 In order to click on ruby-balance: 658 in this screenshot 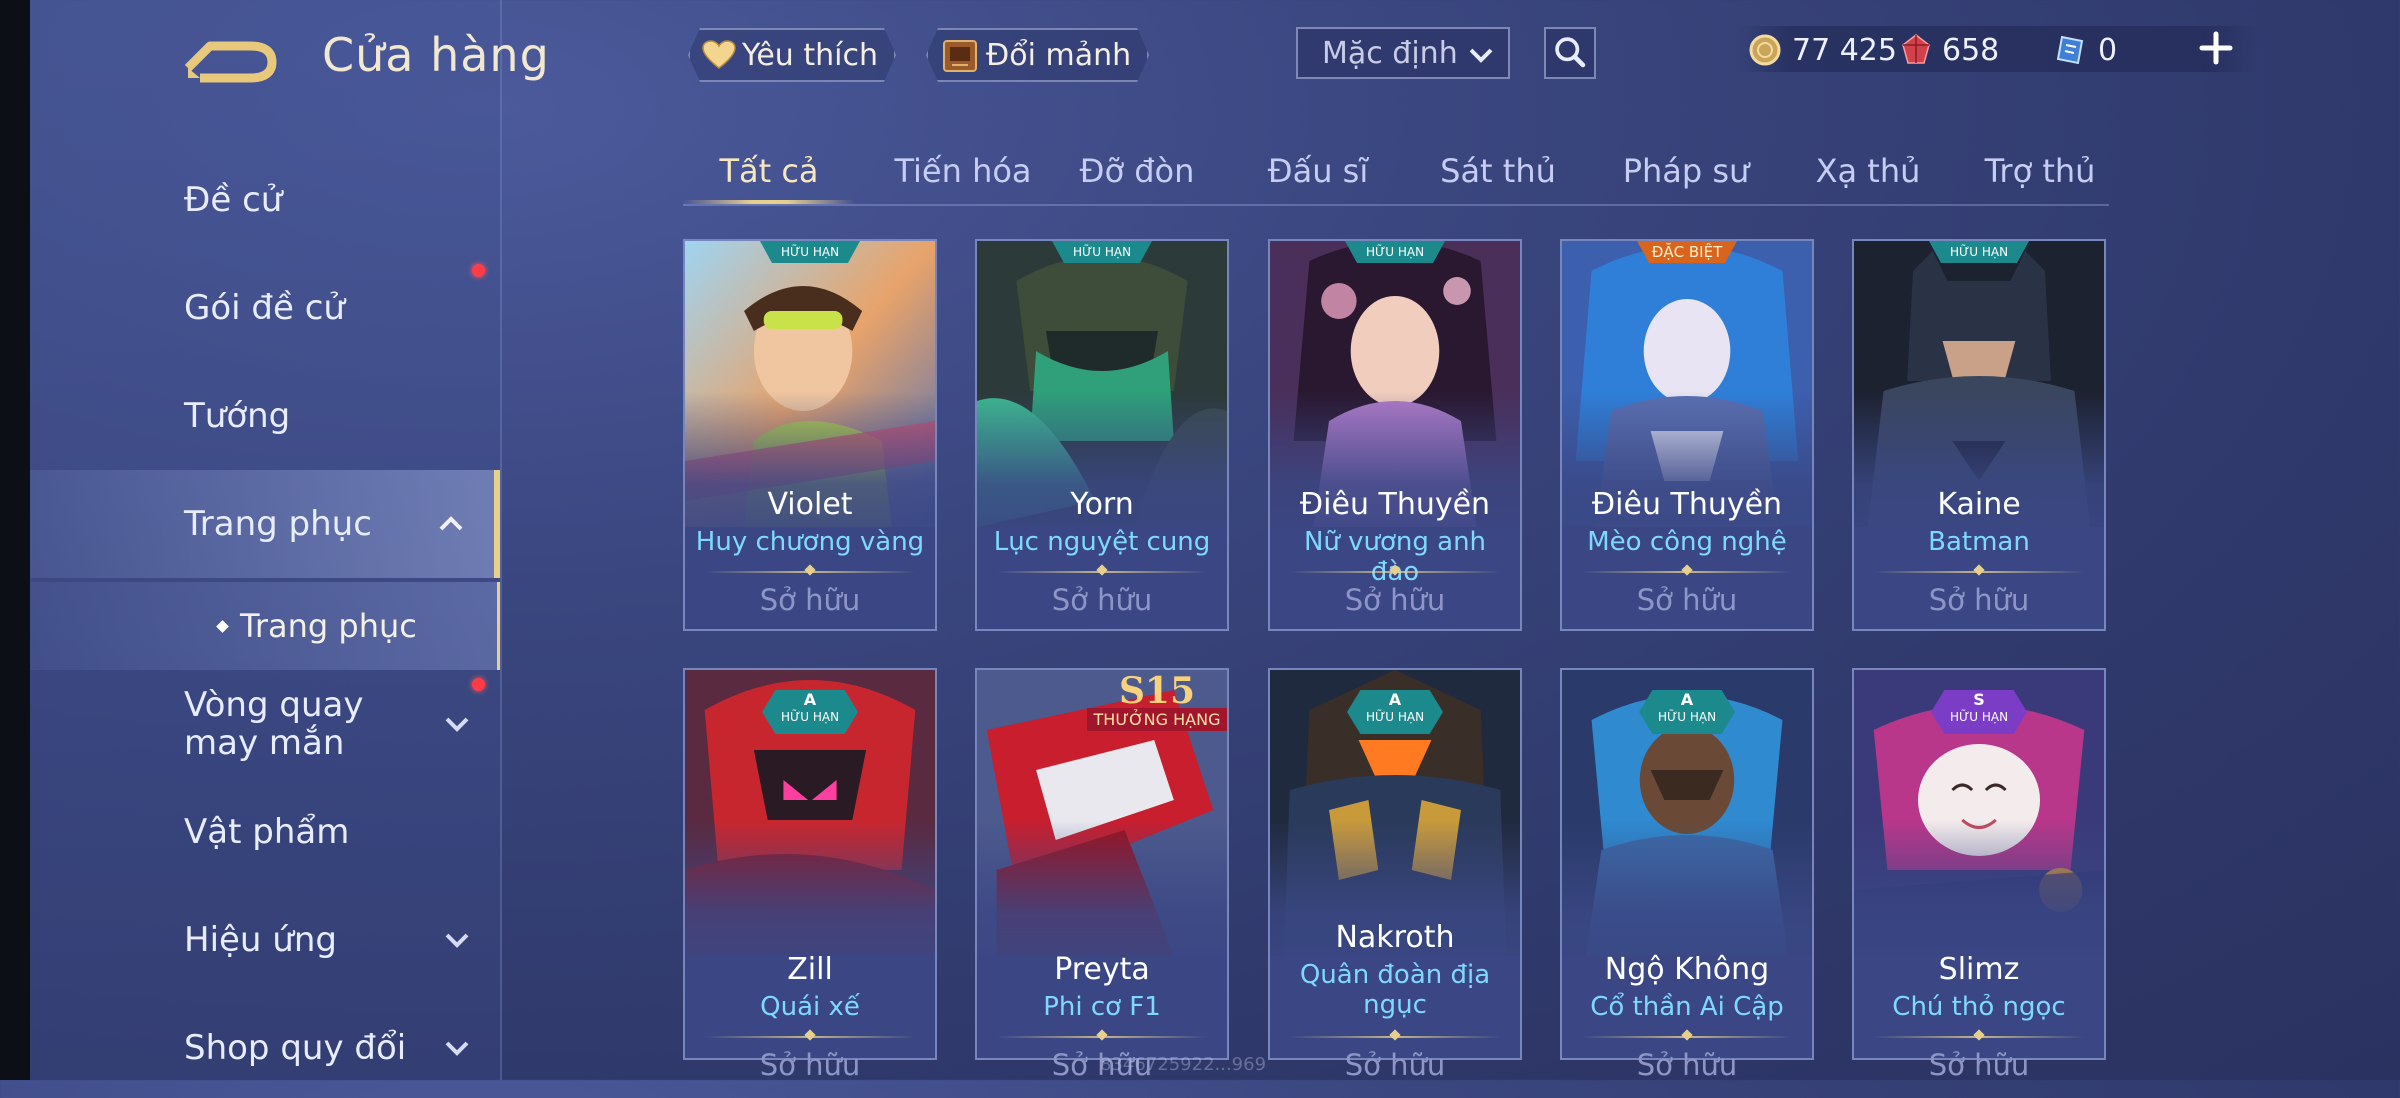, I will do `click(1949, 50)`.